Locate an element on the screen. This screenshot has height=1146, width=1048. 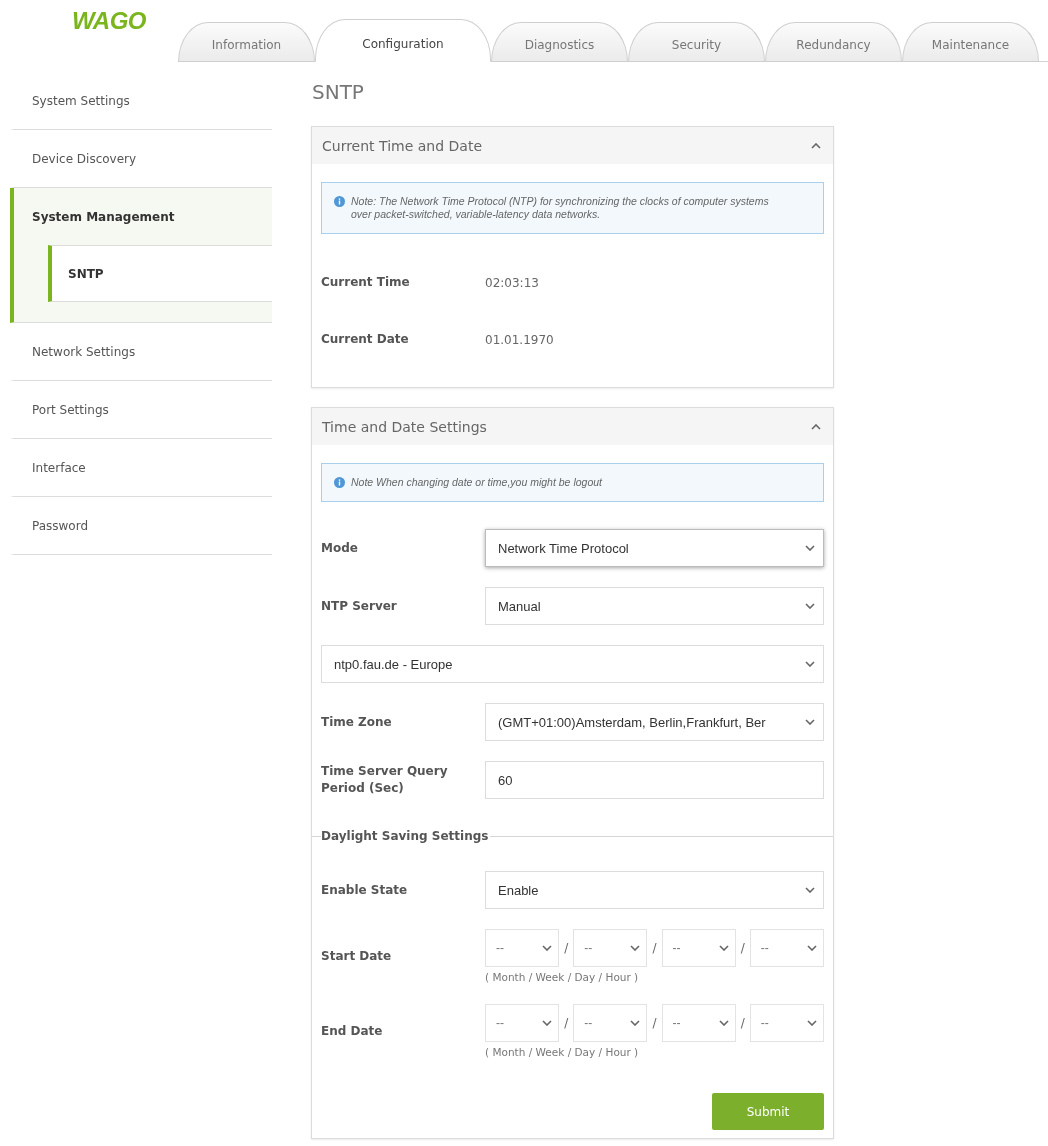
sidebar-item: Port Settings is located at coordinates (141, 410).